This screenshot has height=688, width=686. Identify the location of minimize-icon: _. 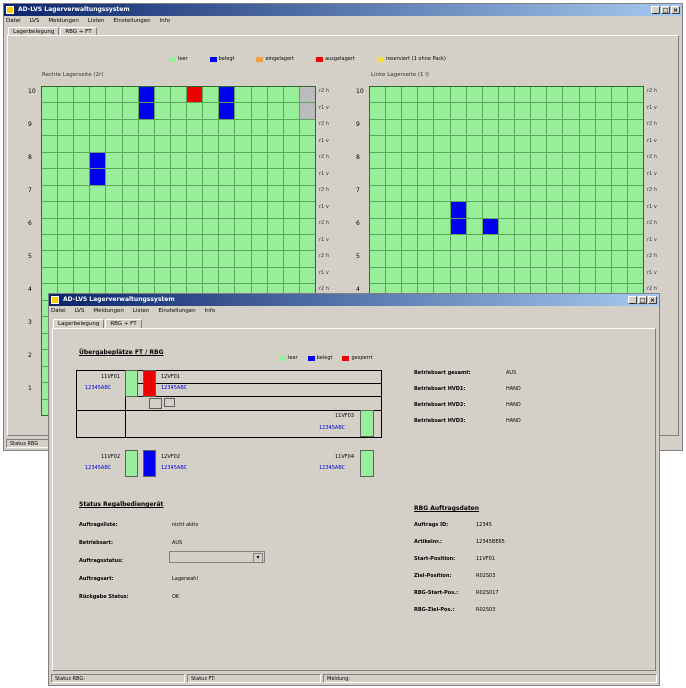
(632, 300).